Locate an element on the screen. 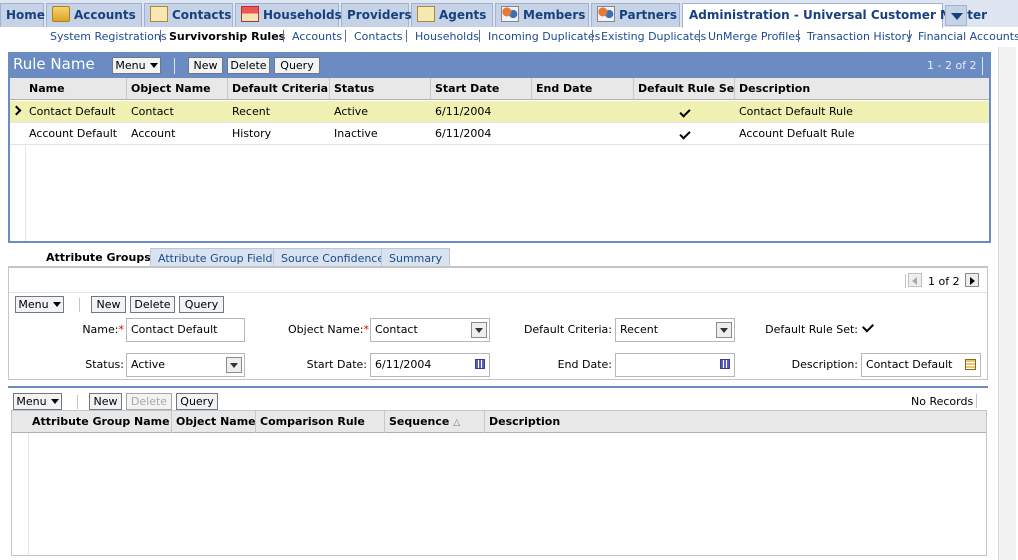 The height and width of the screenshot is (560, 1018). column-header-name: Name is located at coordinates (76, 89).